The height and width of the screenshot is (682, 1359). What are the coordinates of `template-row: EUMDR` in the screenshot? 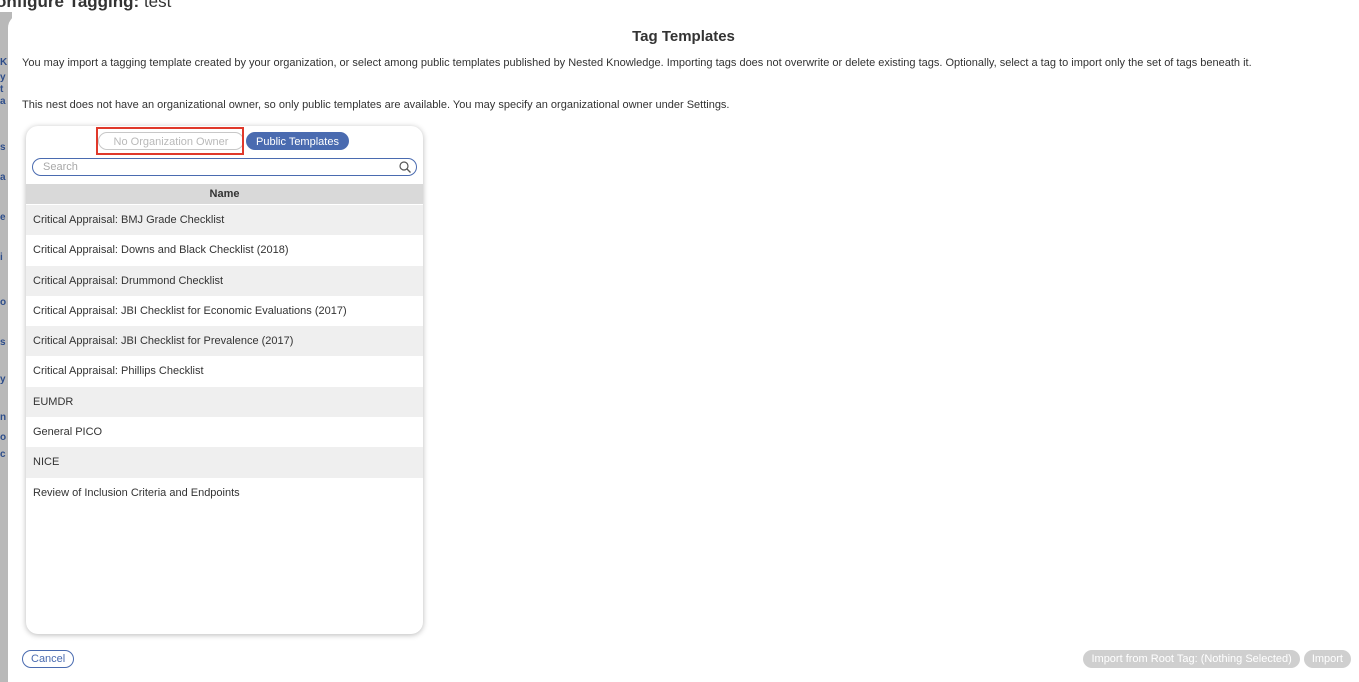 It's located at (224, 402).